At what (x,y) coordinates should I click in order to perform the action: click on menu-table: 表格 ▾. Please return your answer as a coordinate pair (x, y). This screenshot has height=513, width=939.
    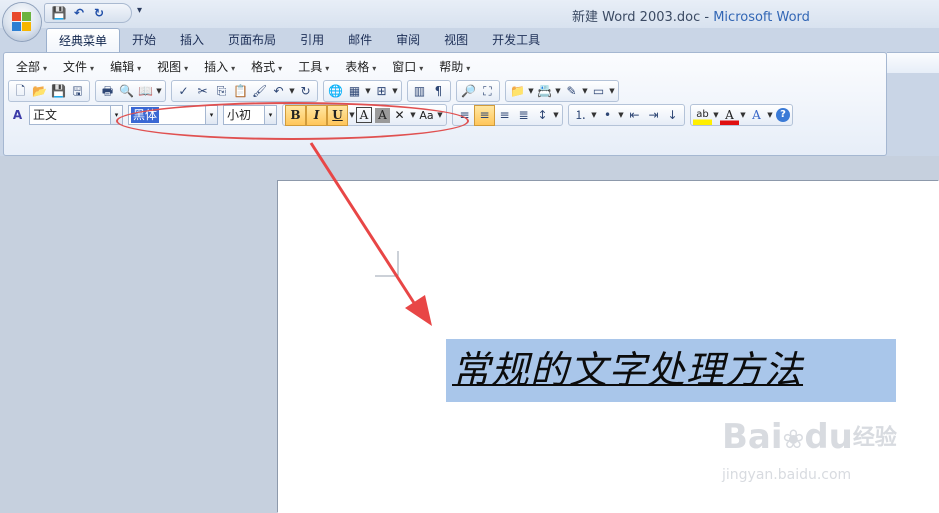
    Looking at the image, I should click on (360, 67).